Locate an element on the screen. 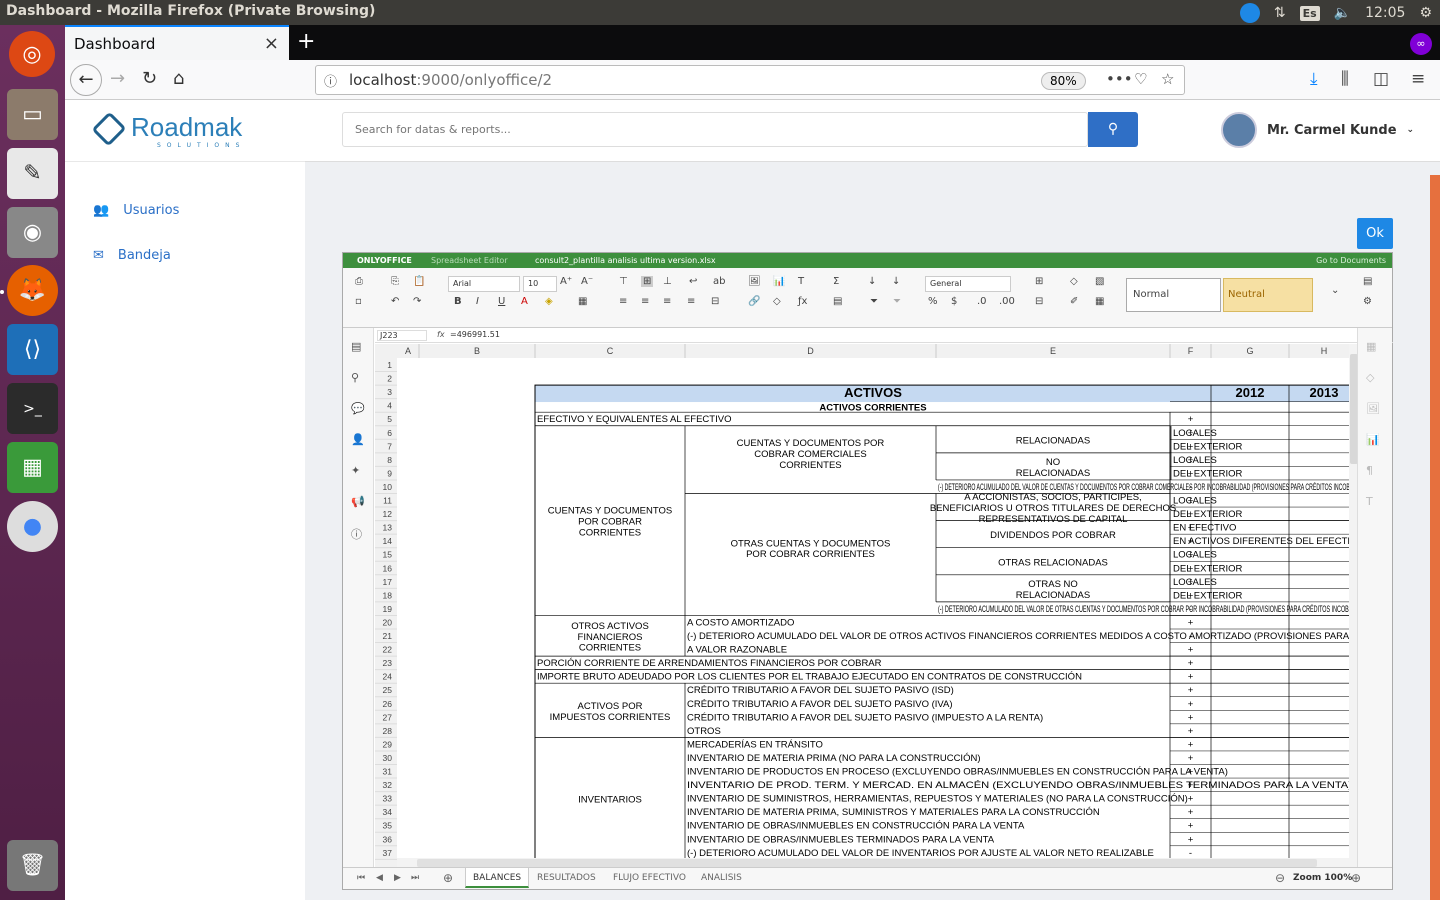  increase-font-icon: A⁺ is located at coordinates (566, 281).